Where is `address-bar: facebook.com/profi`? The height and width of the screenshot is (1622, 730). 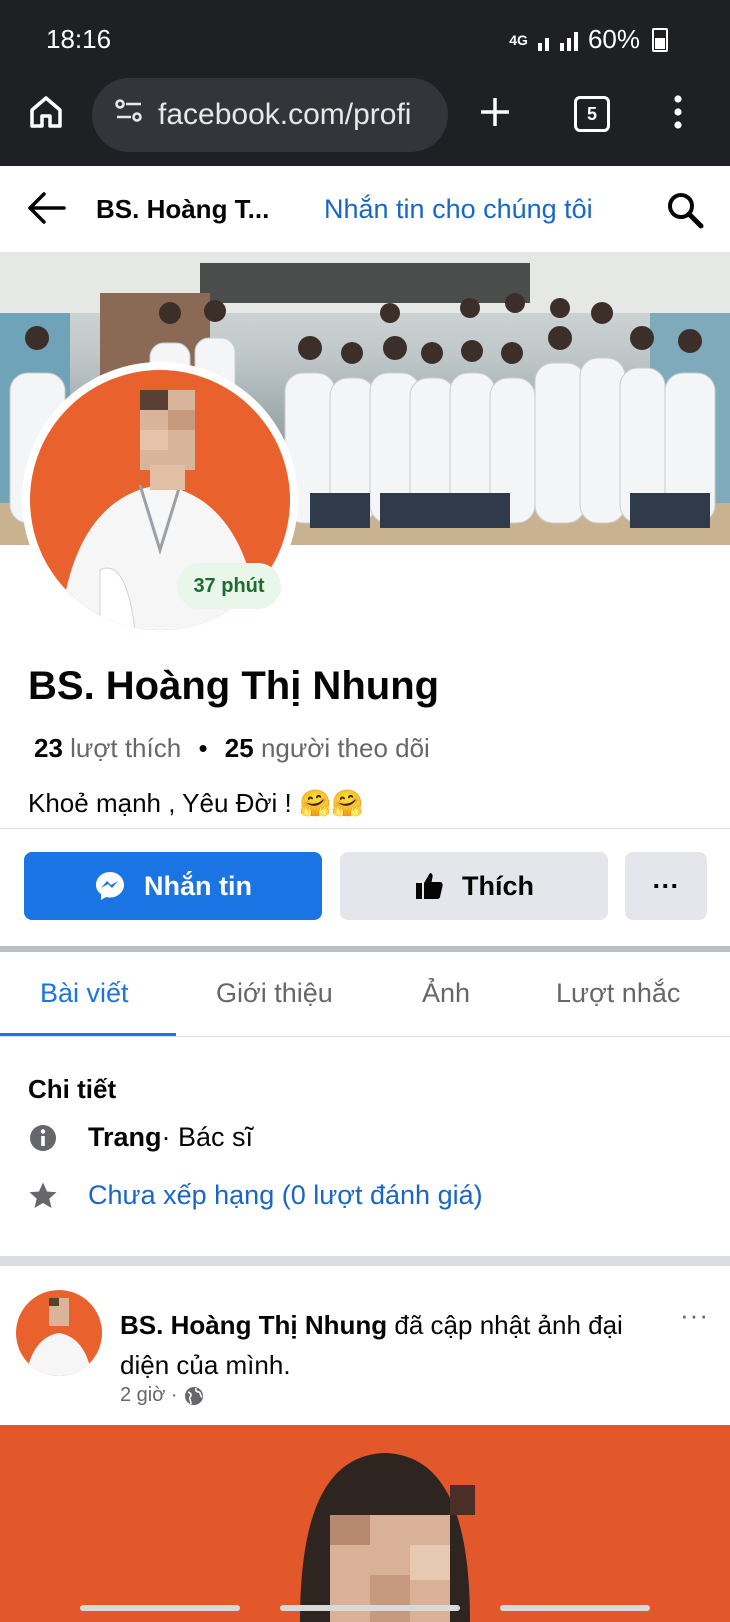
address-bar: facebook.com/profi is located at coordinates (270, 115).